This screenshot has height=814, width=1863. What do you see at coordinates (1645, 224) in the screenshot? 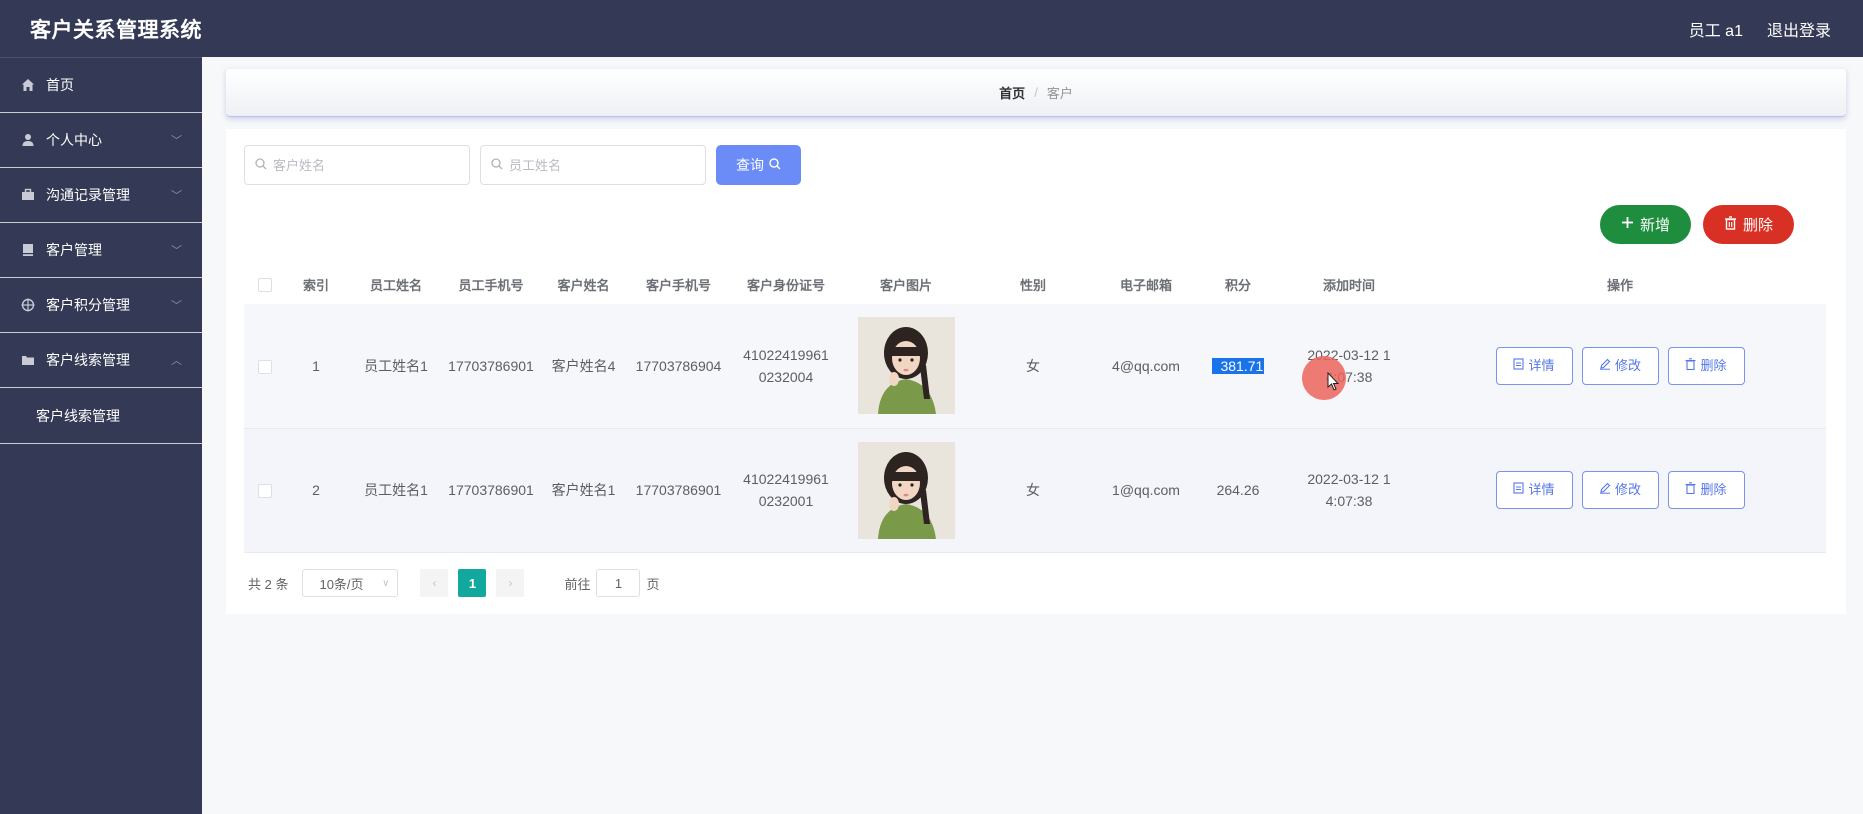
I see `add-button: 新增` at bounding box center [1645, 224].